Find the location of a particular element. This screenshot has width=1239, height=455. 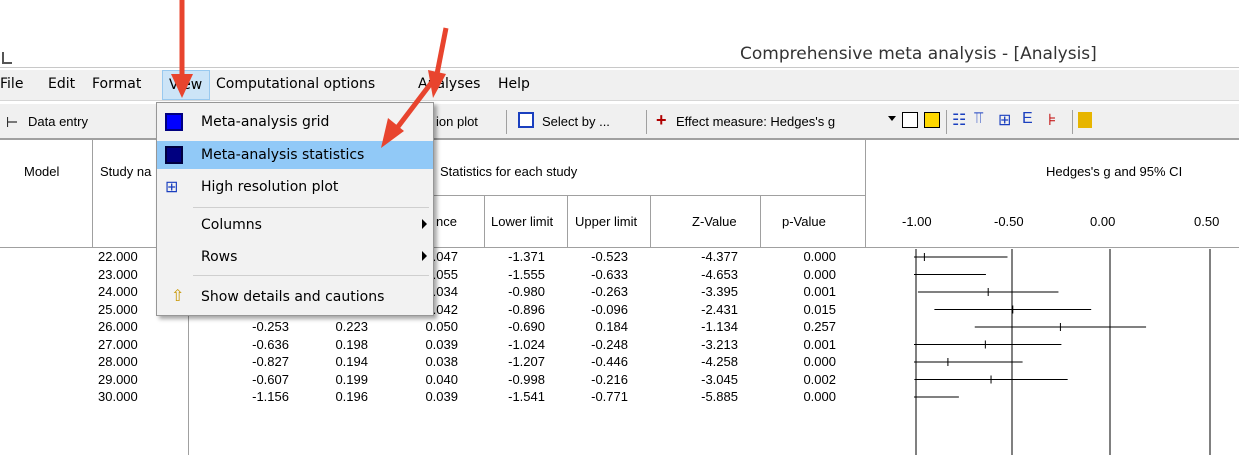

annotation-arrow-statistics is located at coordinates (407, 114).